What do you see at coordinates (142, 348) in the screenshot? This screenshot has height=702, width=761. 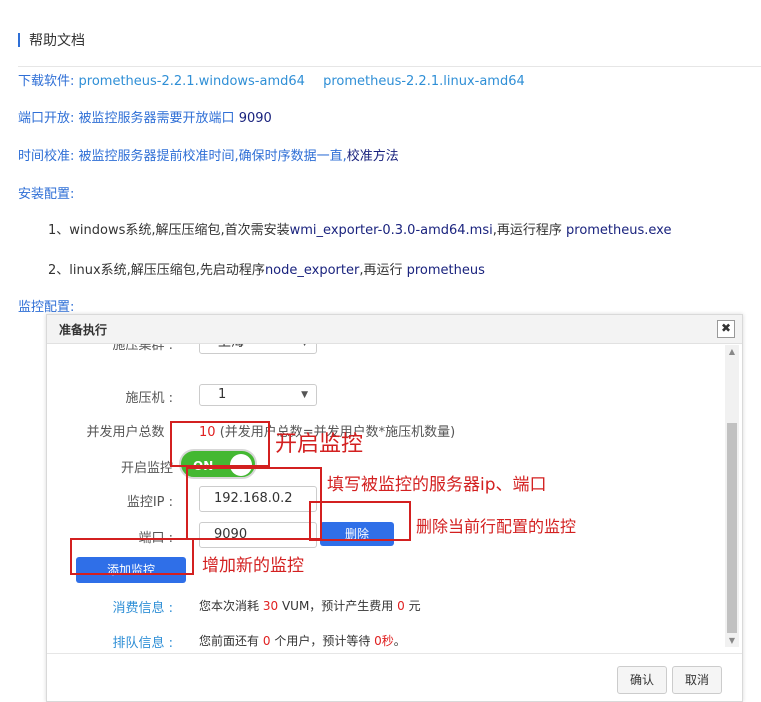 I see `cluster-label: 施压集群 :` at bounding box center [142, 348].